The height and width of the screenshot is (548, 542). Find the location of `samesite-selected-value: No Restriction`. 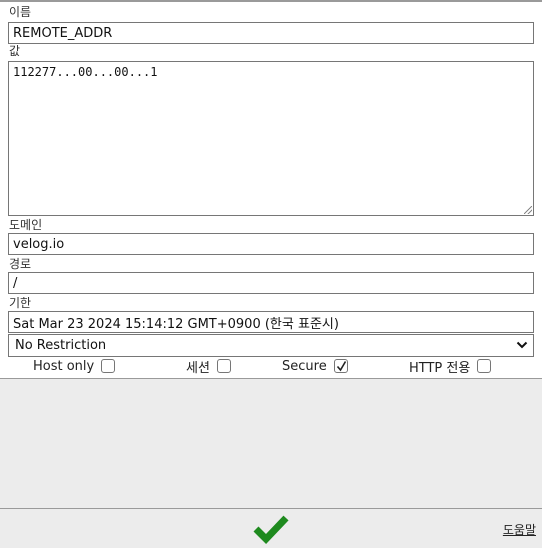

samesite-selected-value: No Restriction is located at coordinates (61, 345).